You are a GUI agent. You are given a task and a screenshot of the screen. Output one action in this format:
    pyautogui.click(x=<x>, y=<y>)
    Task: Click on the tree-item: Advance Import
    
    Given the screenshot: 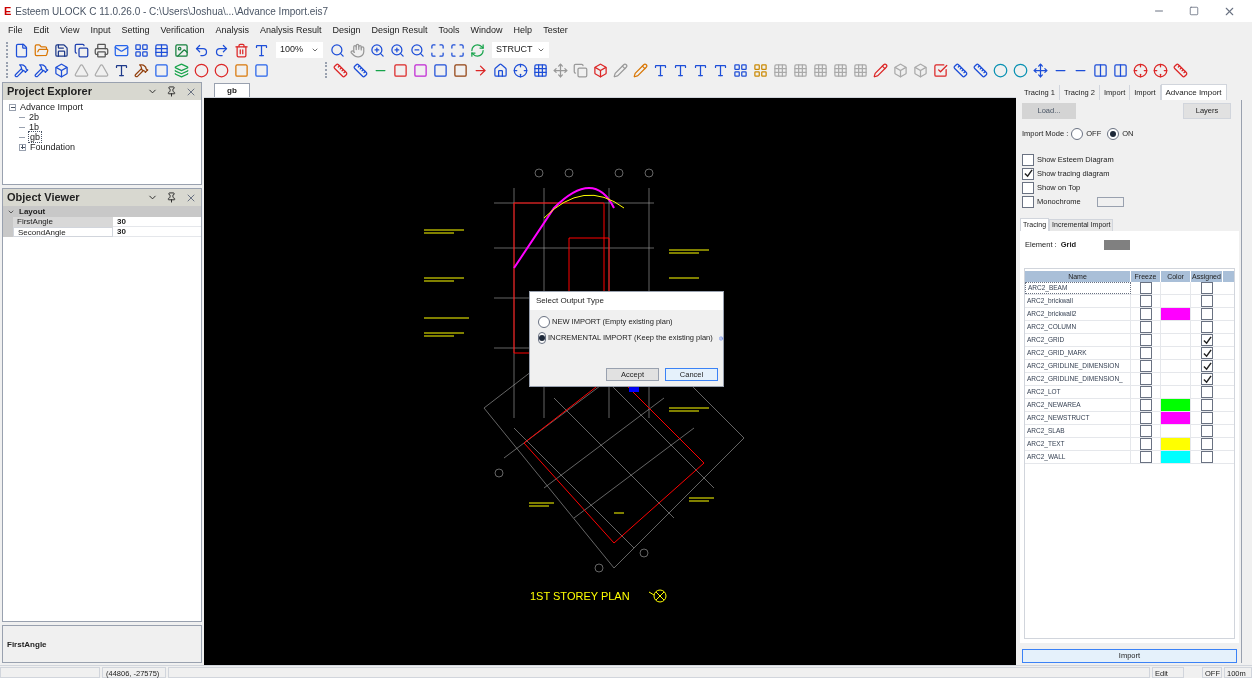 What is the action you would take?
    pyautogui.click(x=52, y=107)
    